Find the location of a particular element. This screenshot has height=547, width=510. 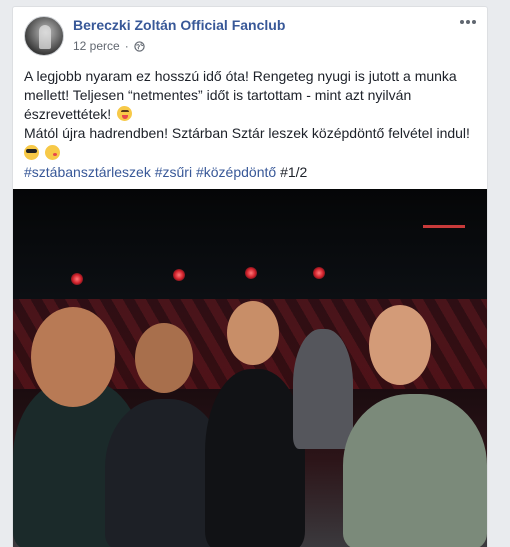

hashtag-link: #középdöntő is located at coordinates (236, 172).